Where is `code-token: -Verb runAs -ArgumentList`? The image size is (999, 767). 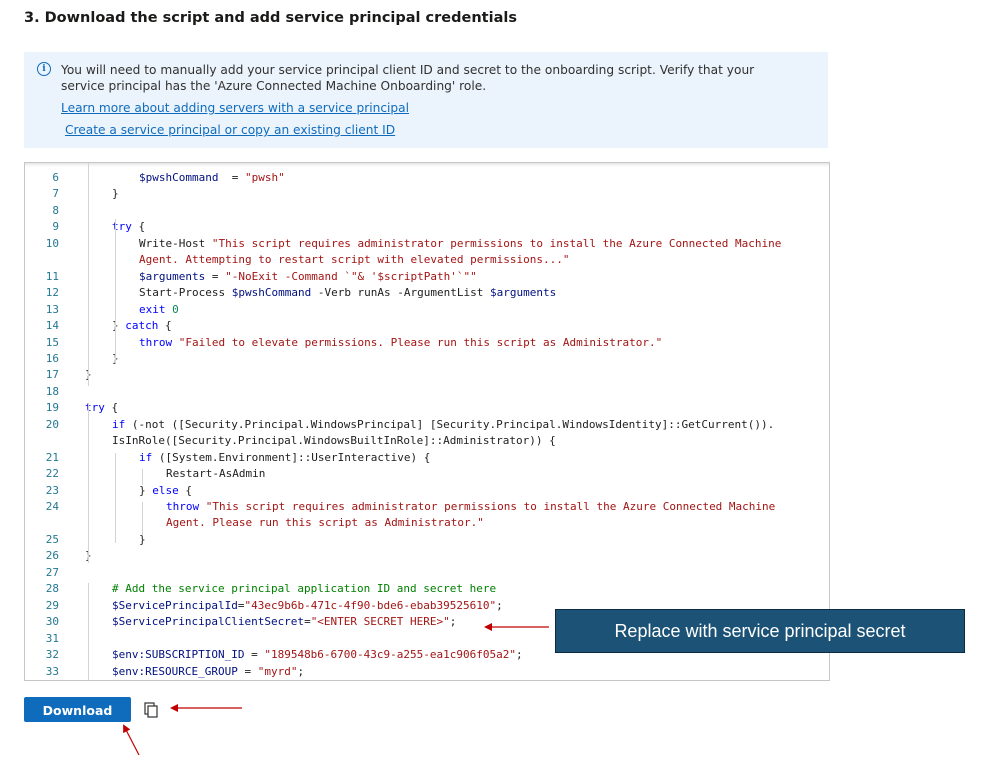
code-token: -Verb runAs -ArgumentList is located at coordinates (401, 293).